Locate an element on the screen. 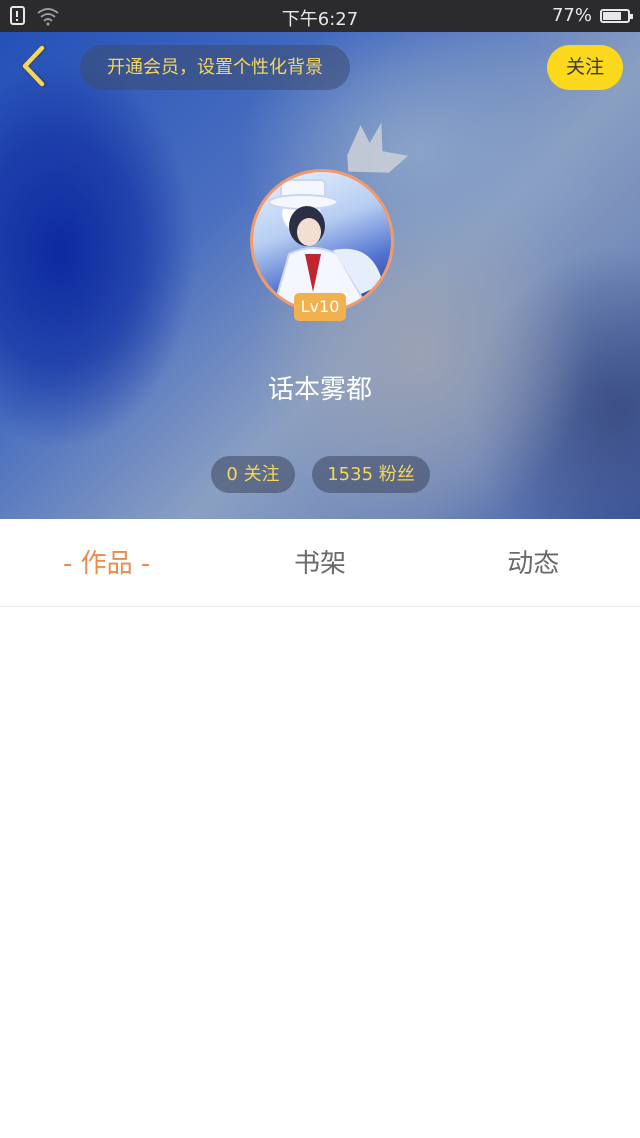  level-badge: Lv10 is located at coordinates (320, 307).